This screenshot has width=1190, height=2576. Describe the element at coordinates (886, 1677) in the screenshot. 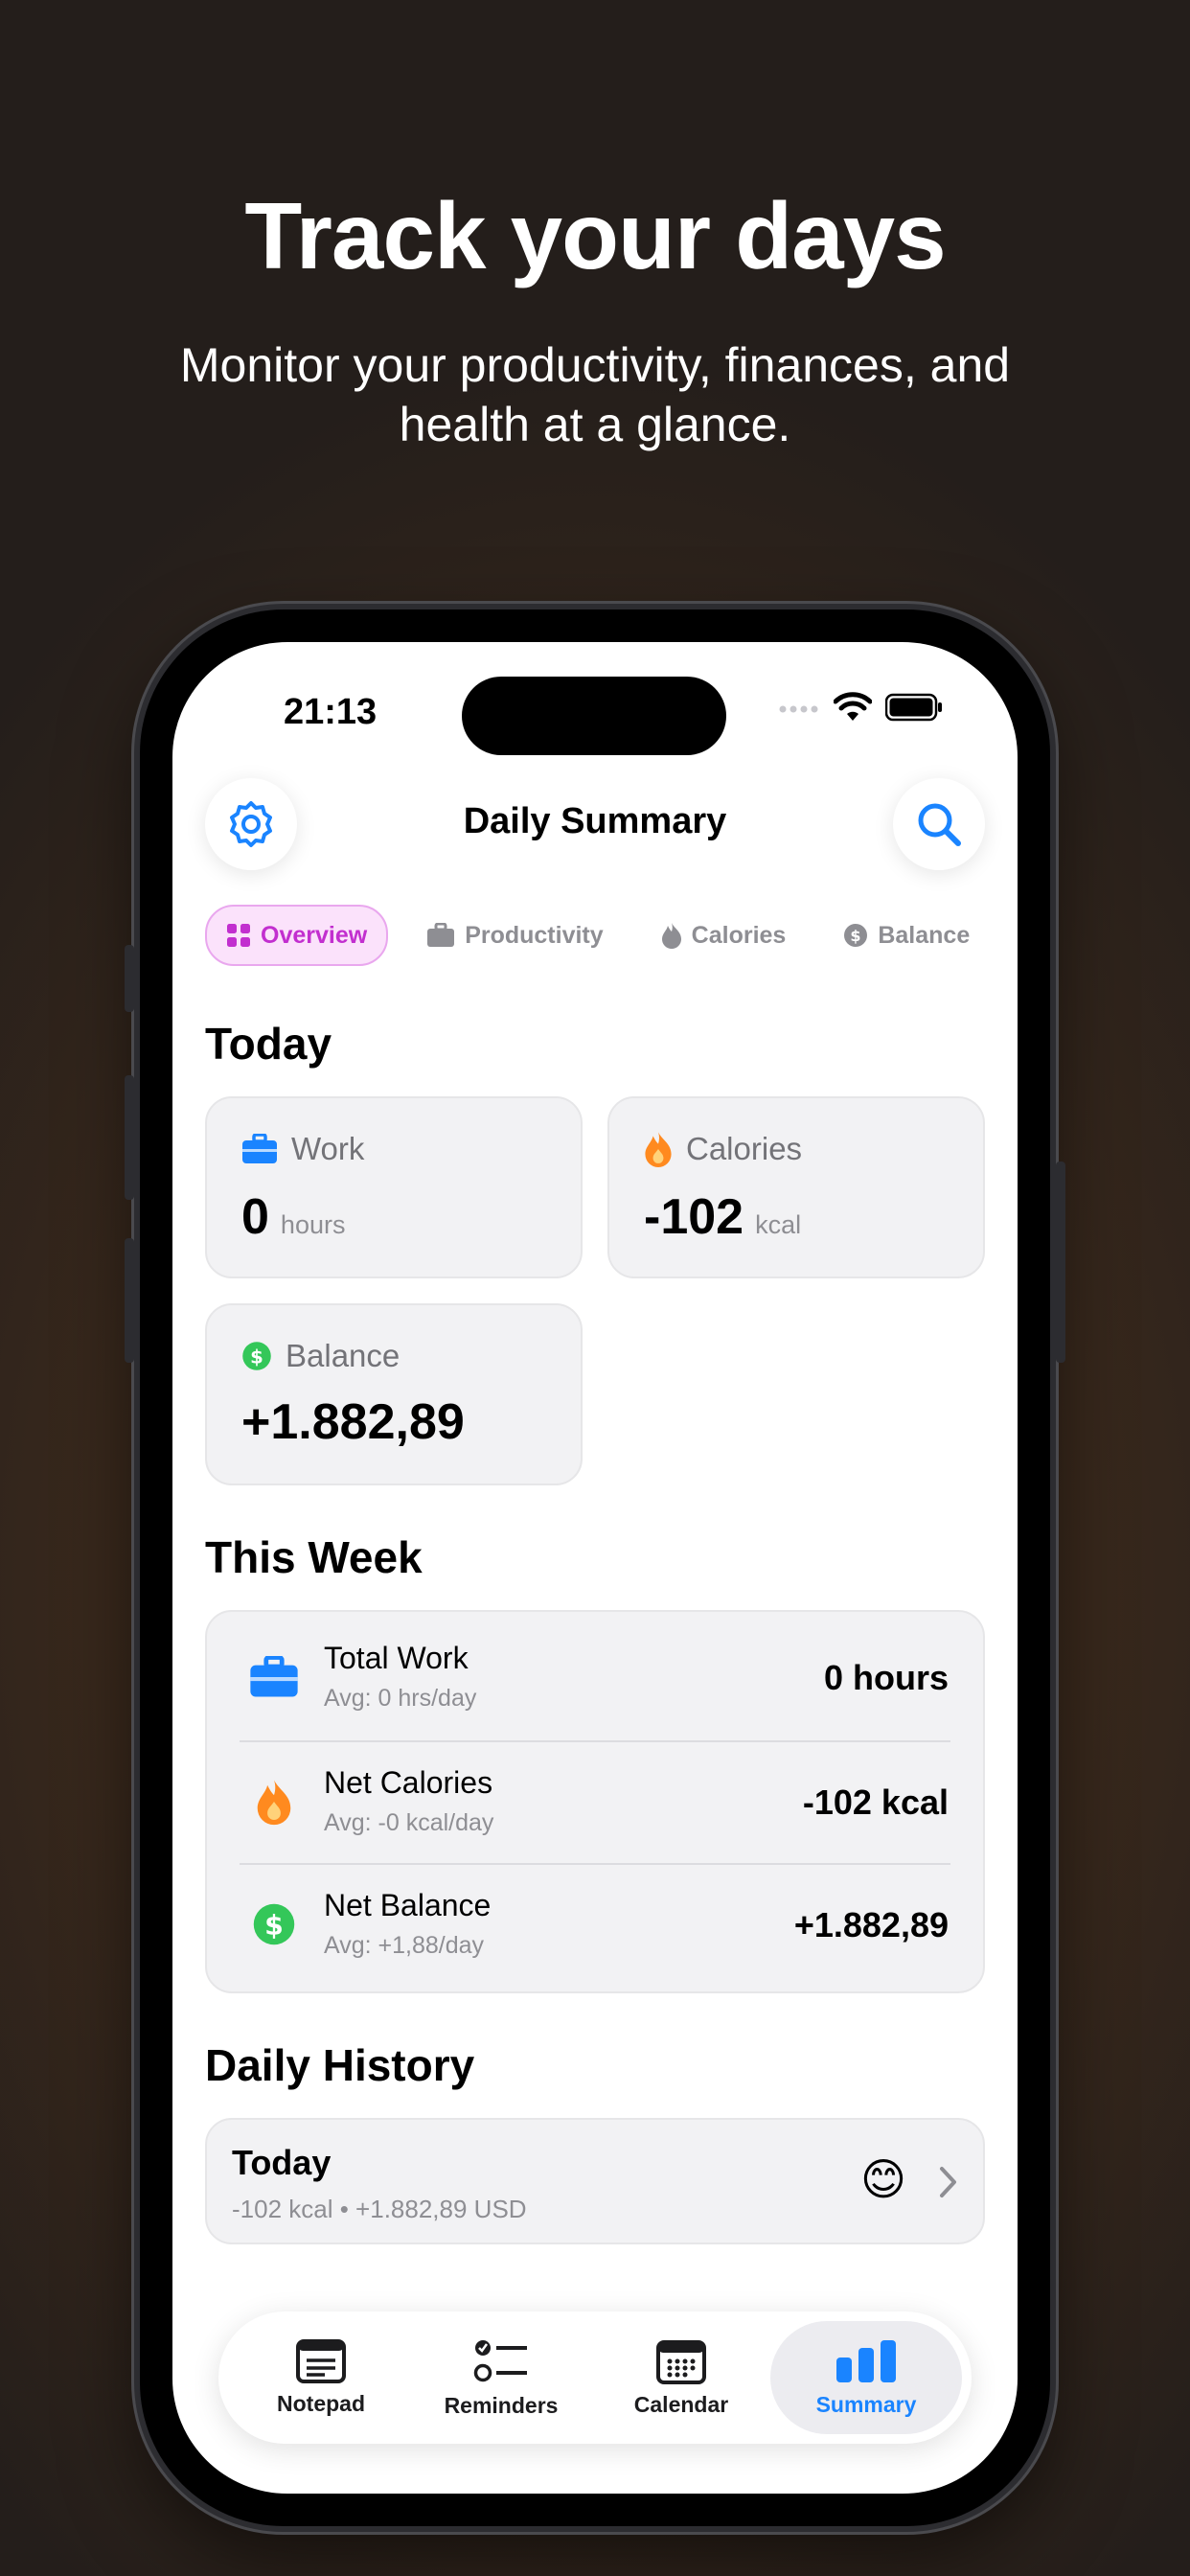

I see `row-value: 0 hours` at that location.